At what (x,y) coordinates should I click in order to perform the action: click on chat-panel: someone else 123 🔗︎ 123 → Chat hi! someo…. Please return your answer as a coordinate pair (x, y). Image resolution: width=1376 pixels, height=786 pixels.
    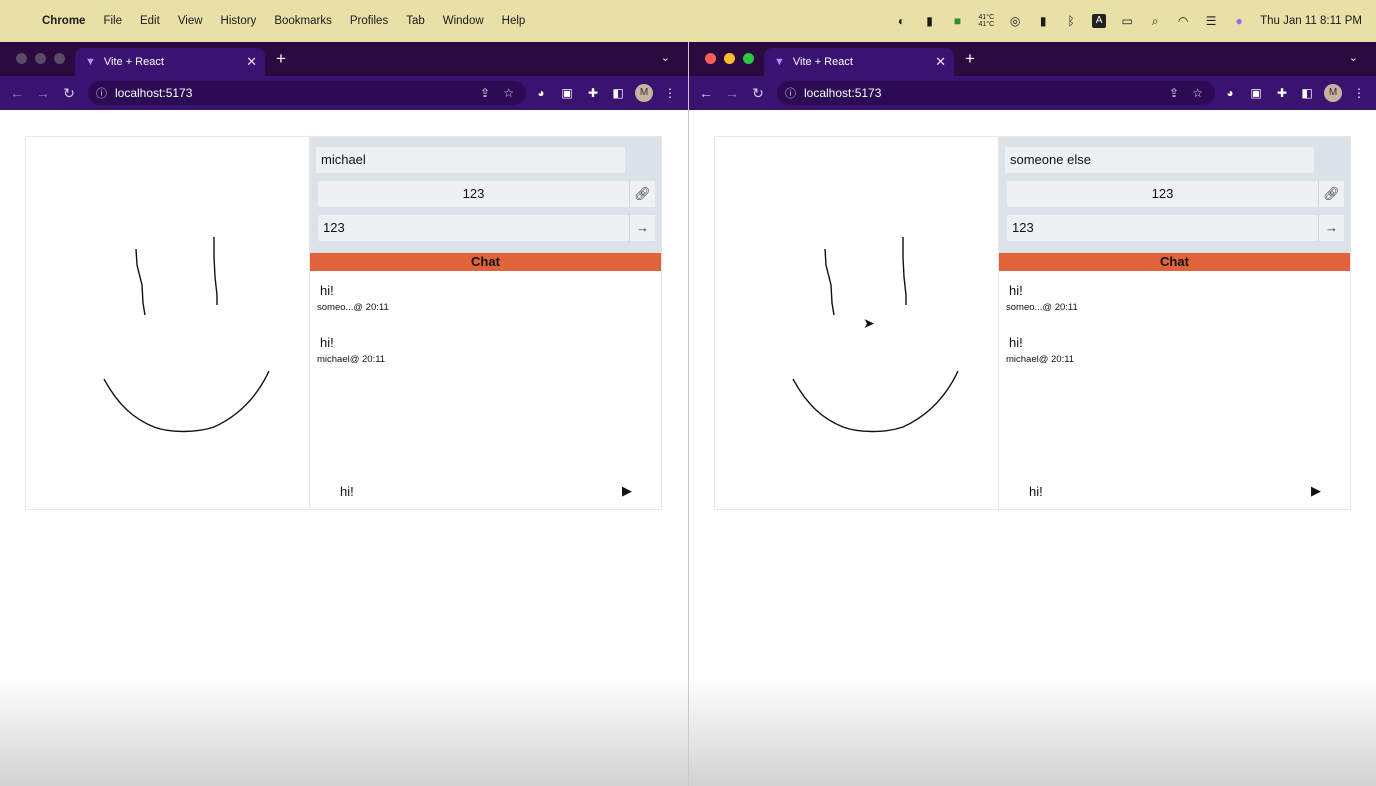
    Looking at the image, I should click on (1174, 323).